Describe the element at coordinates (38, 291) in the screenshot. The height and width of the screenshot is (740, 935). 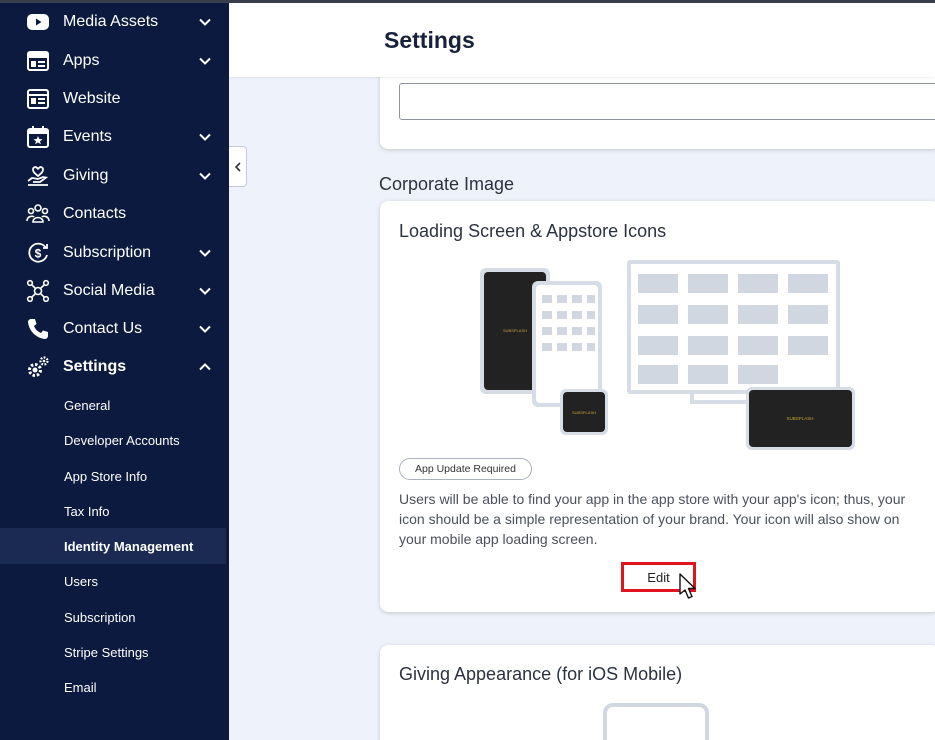
I see `social-network-icon` at that location.